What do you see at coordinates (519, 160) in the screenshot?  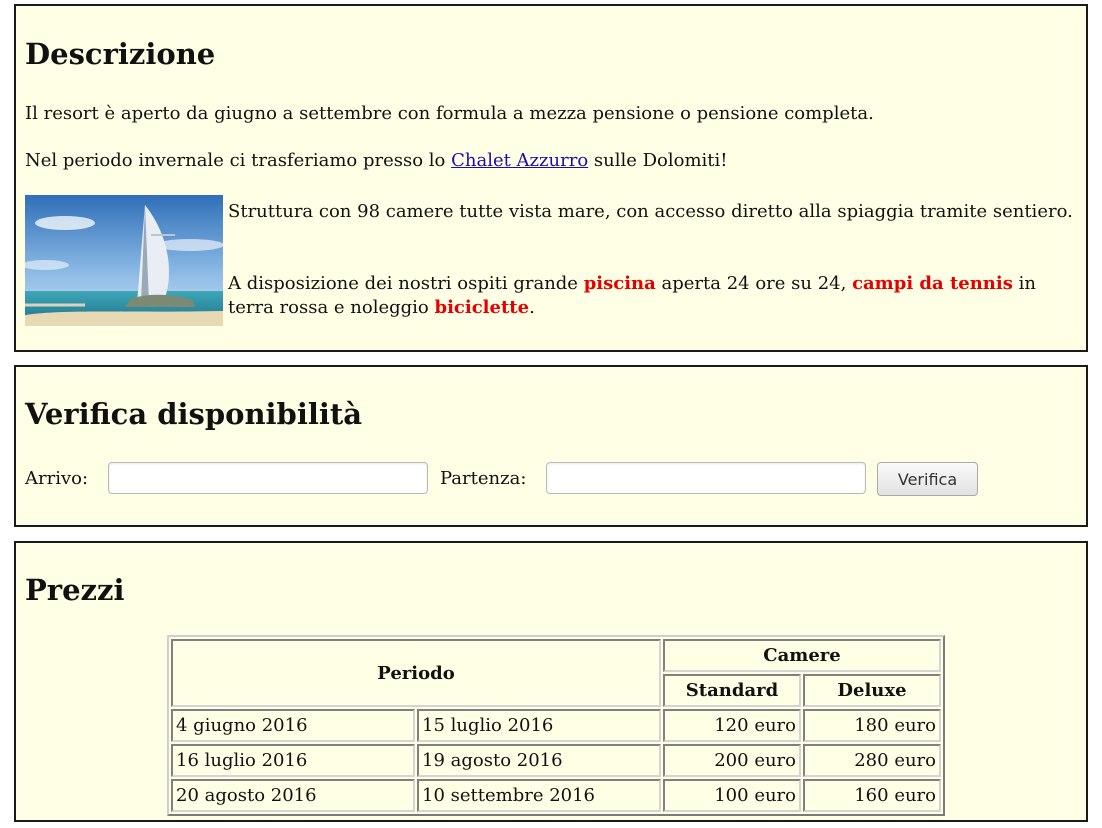 I see `chalet-azzurro-link: Chalet Azzurro` at bounding box center [519, 160].